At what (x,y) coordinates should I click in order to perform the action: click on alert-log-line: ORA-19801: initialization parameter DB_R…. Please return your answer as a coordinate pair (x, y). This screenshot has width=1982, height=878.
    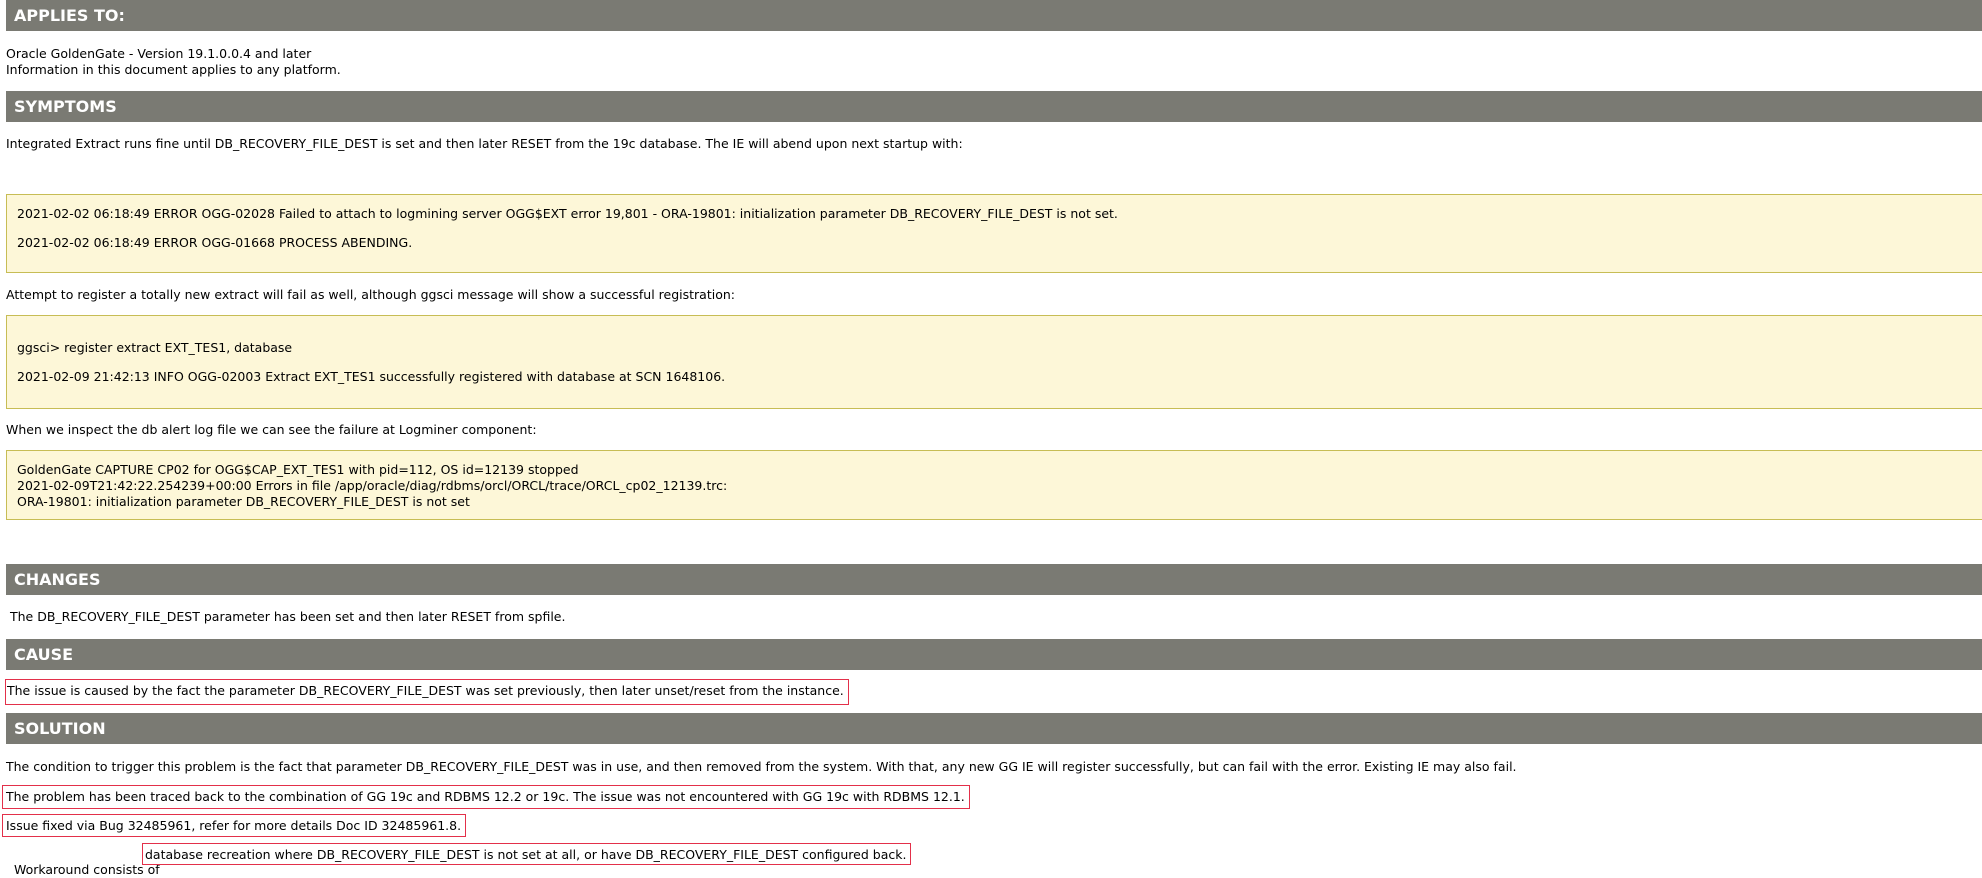
    Looking at the image, I should click on (243, 501).